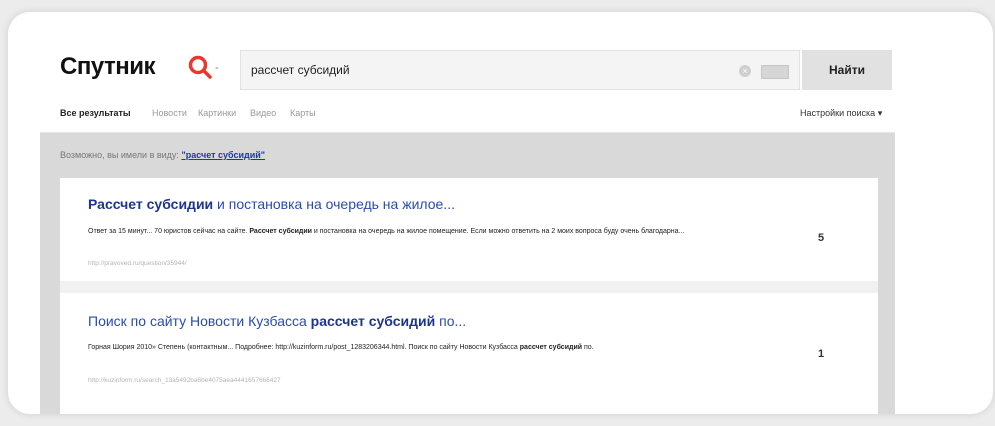  I want to click on keyboard-icon, so click(775, 72).